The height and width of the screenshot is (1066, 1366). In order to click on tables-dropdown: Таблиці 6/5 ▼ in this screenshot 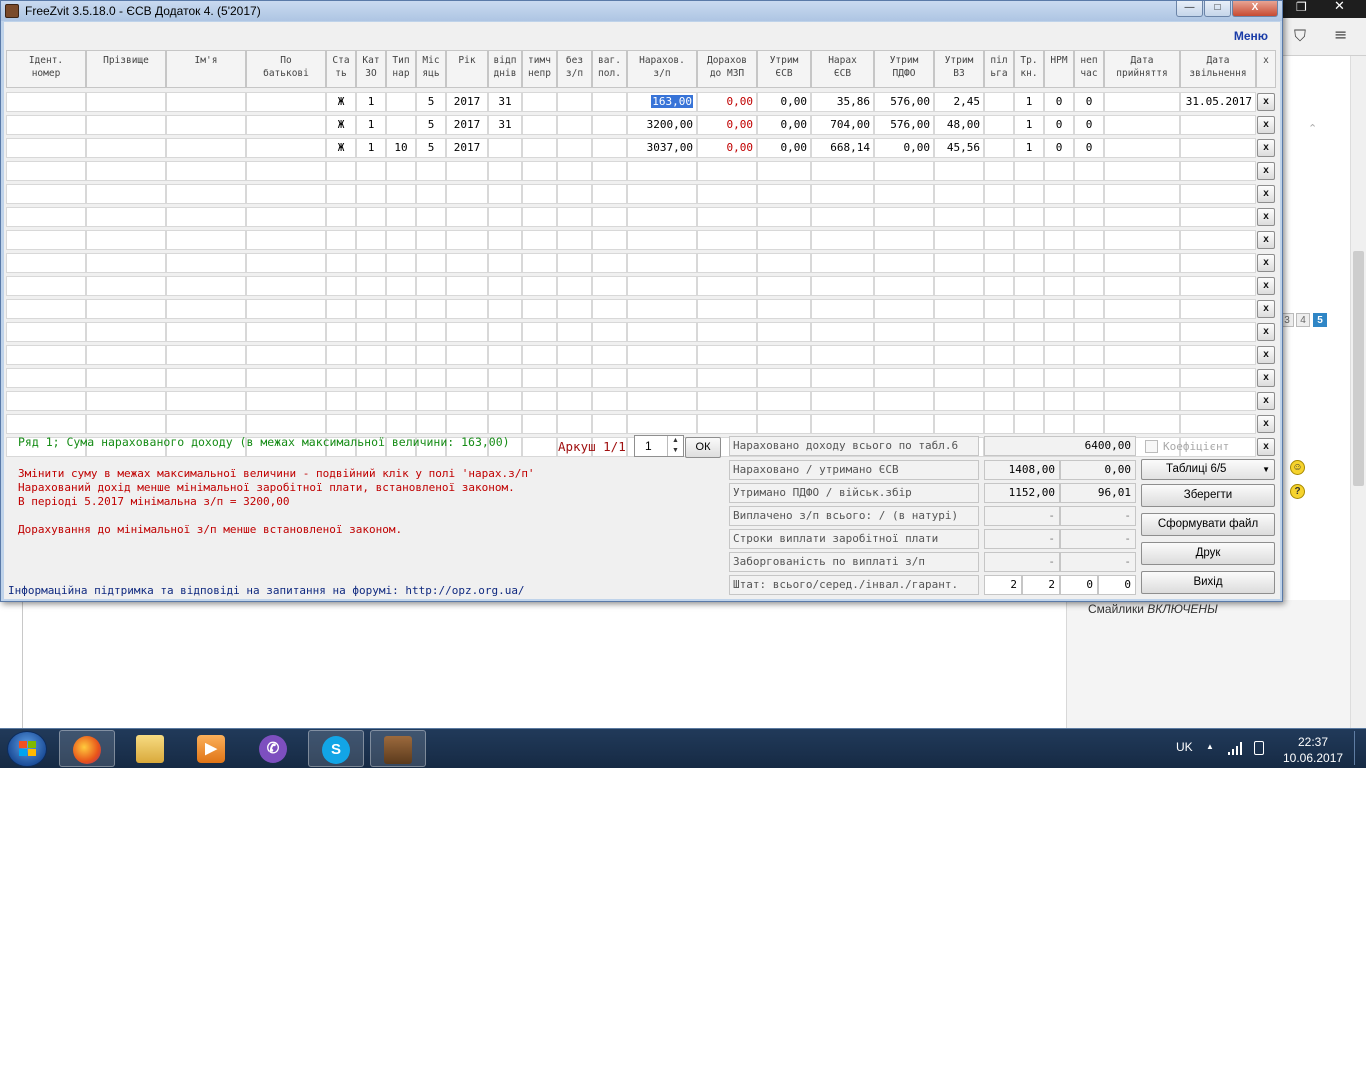, I will do `click(1208, 469)`.